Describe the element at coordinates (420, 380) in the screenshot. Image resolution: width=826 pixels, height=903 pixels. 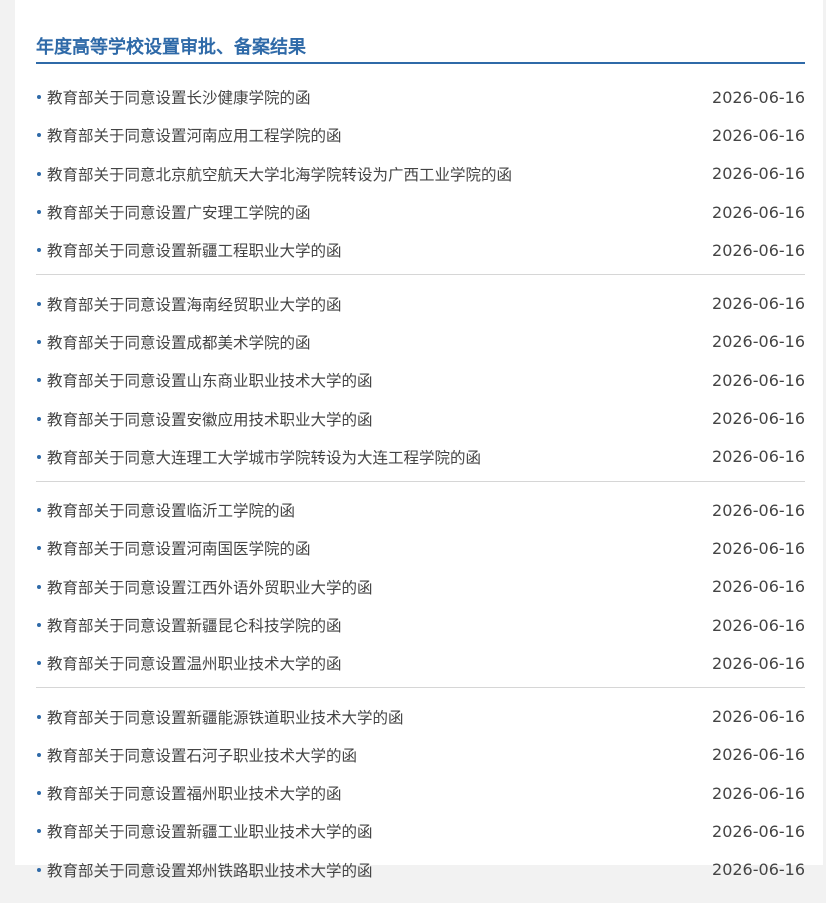
I see `list-item: 教育部关于同意设置山东商业职业技术大学的函 2026-06-16` at that location.